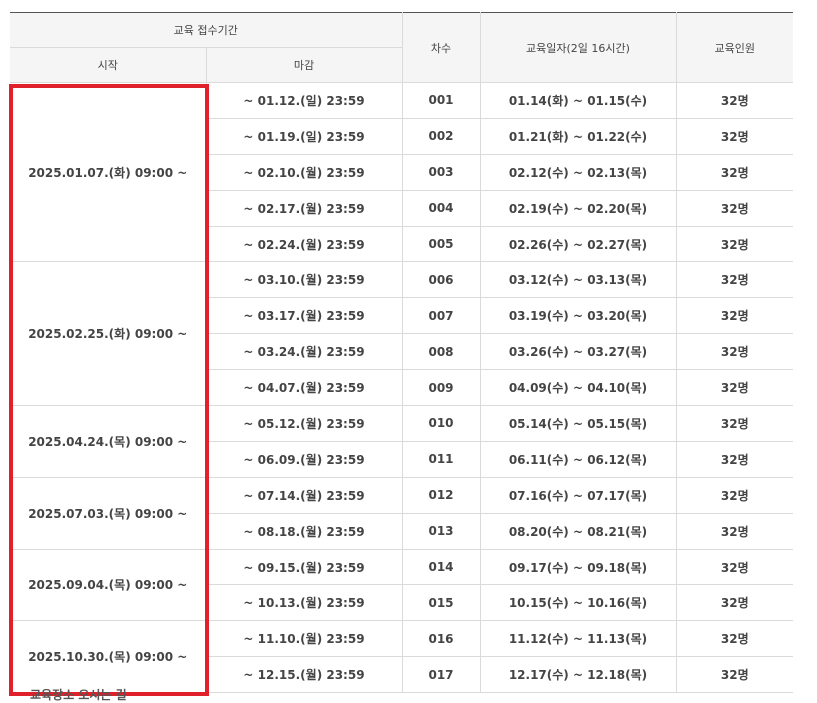 The height and width of the screenshot is (703, 817). Describe the element at coordinates (441, 495) in the screenshot. I see `round-cell: 012` at that location.